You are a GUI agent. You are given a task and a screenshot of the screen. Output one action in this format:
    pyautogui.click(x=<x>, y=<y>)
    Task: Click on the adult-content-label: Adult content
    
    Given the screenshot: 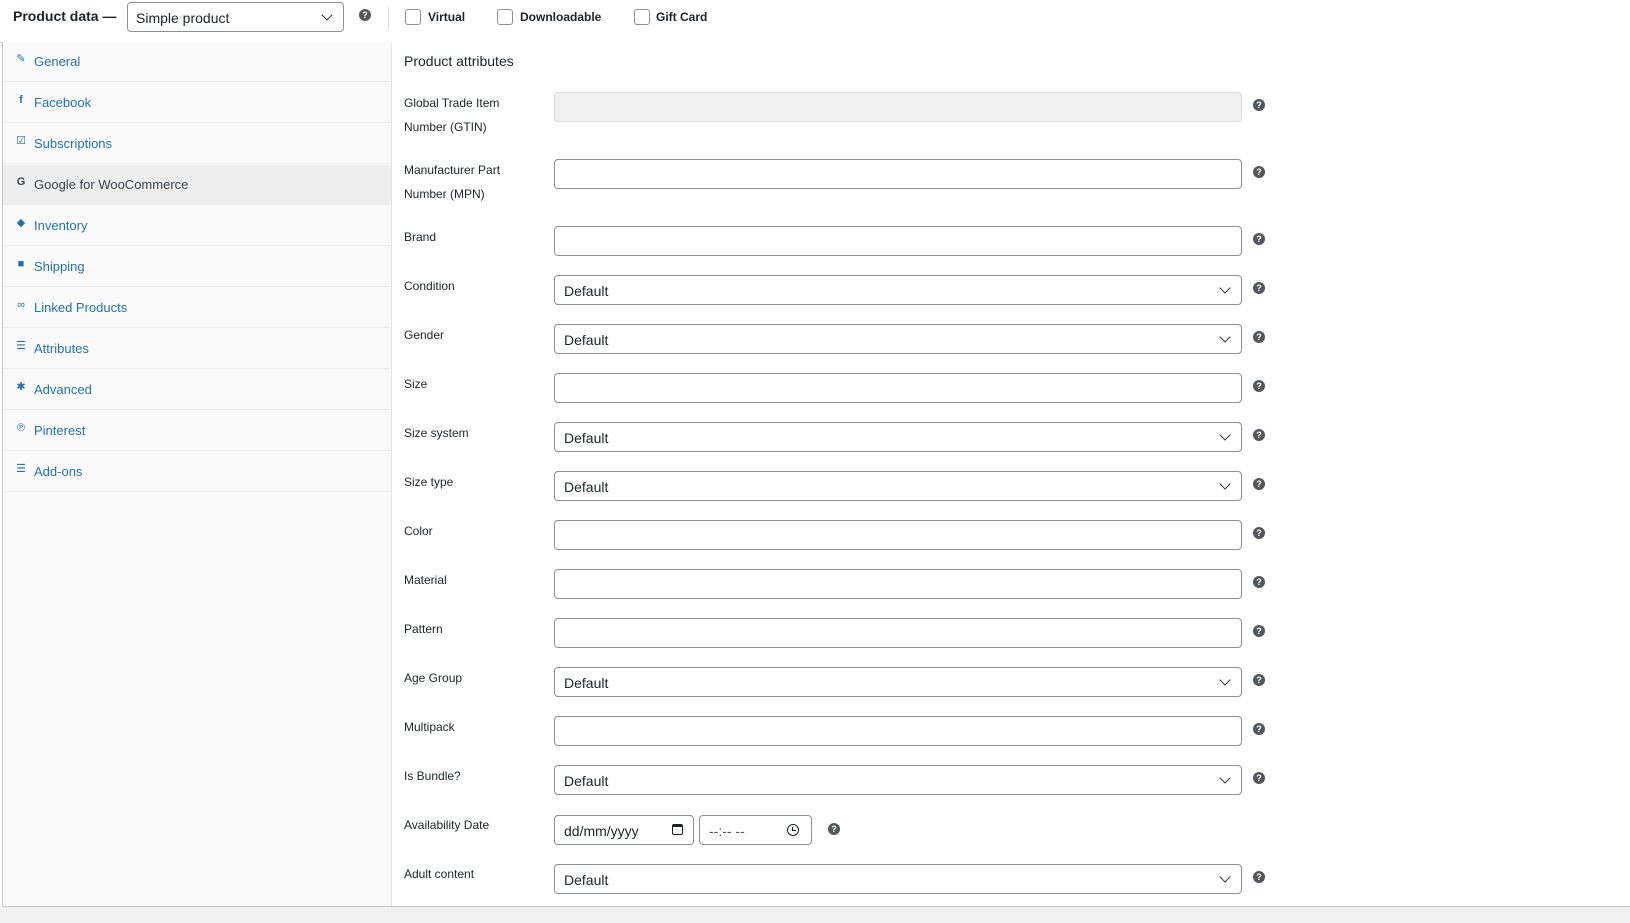 What is the action you would take?
    pyautogui.click(x=439, y=874)
    